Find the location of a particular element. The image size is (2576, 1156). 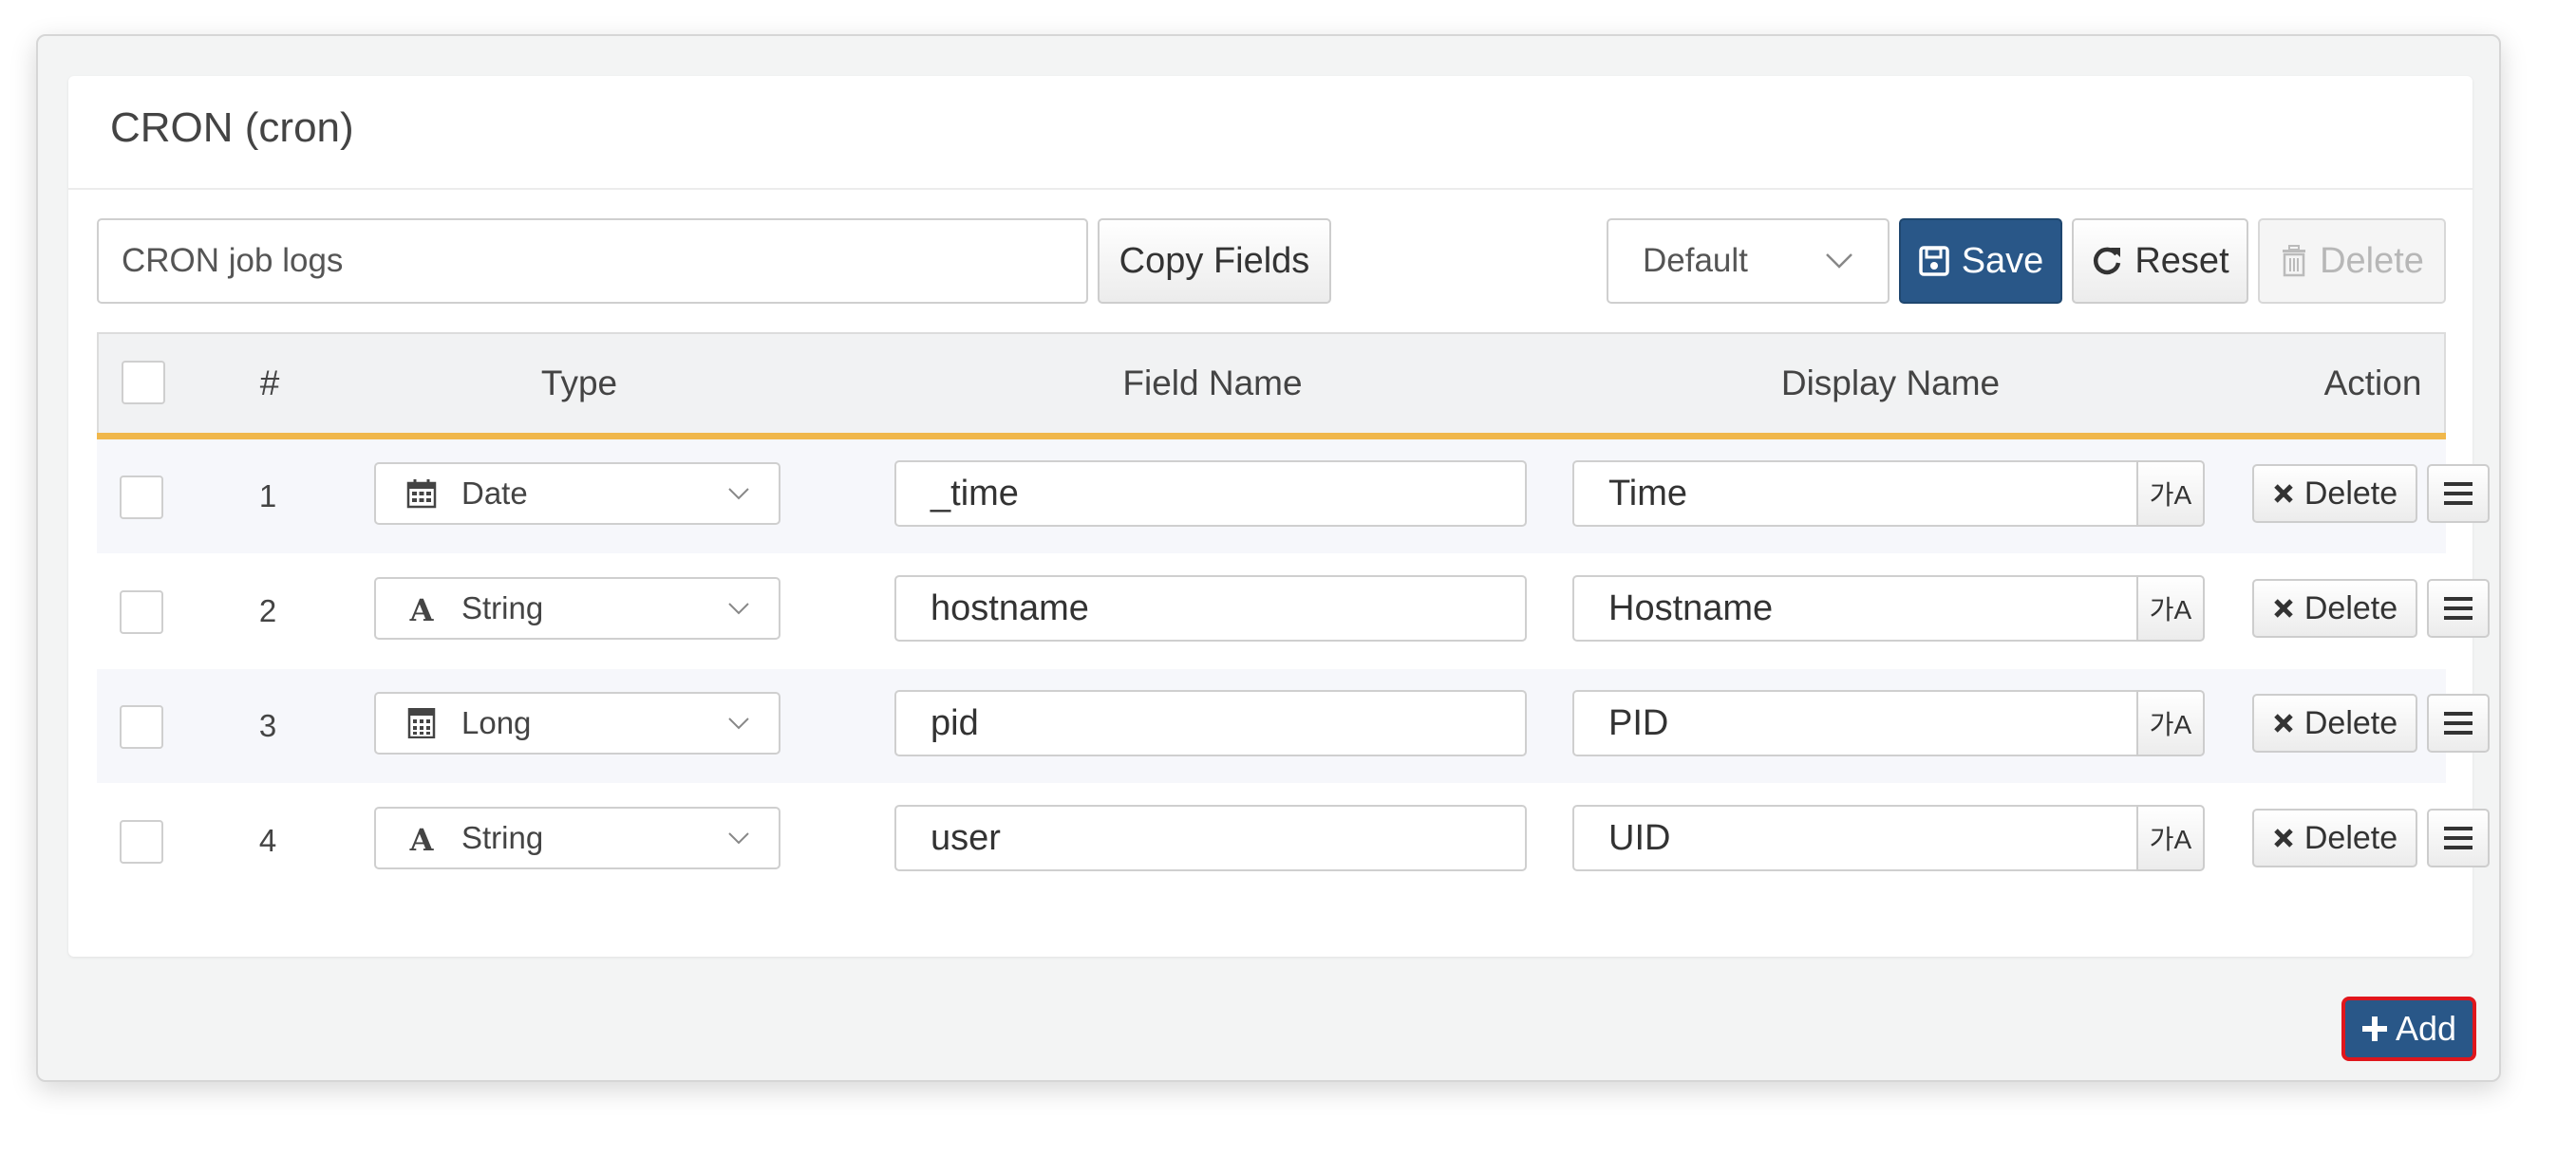

copy-fields-label: Copy Fields is located at coordinates (1214, 260).